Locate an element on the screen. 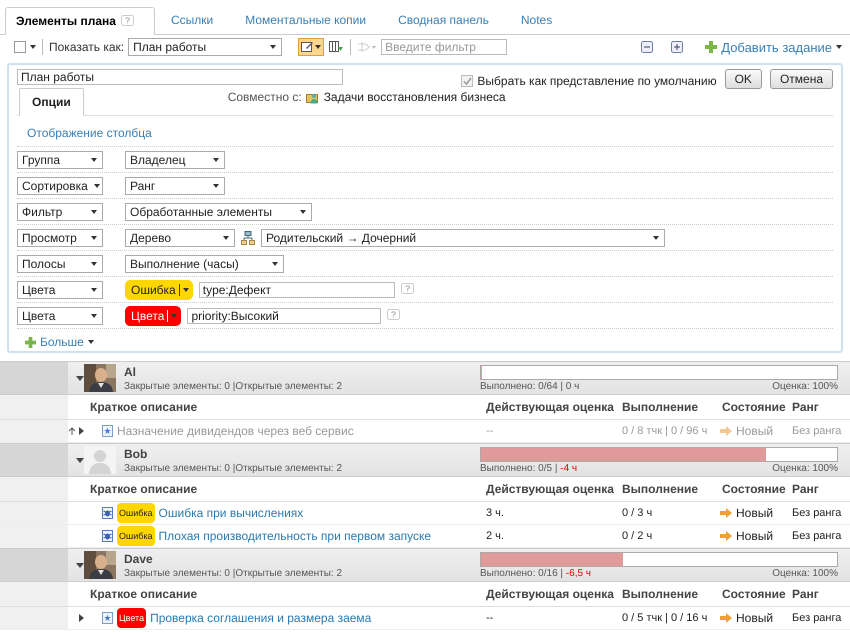  ok-button: OK is located at coordinates (743, 79).